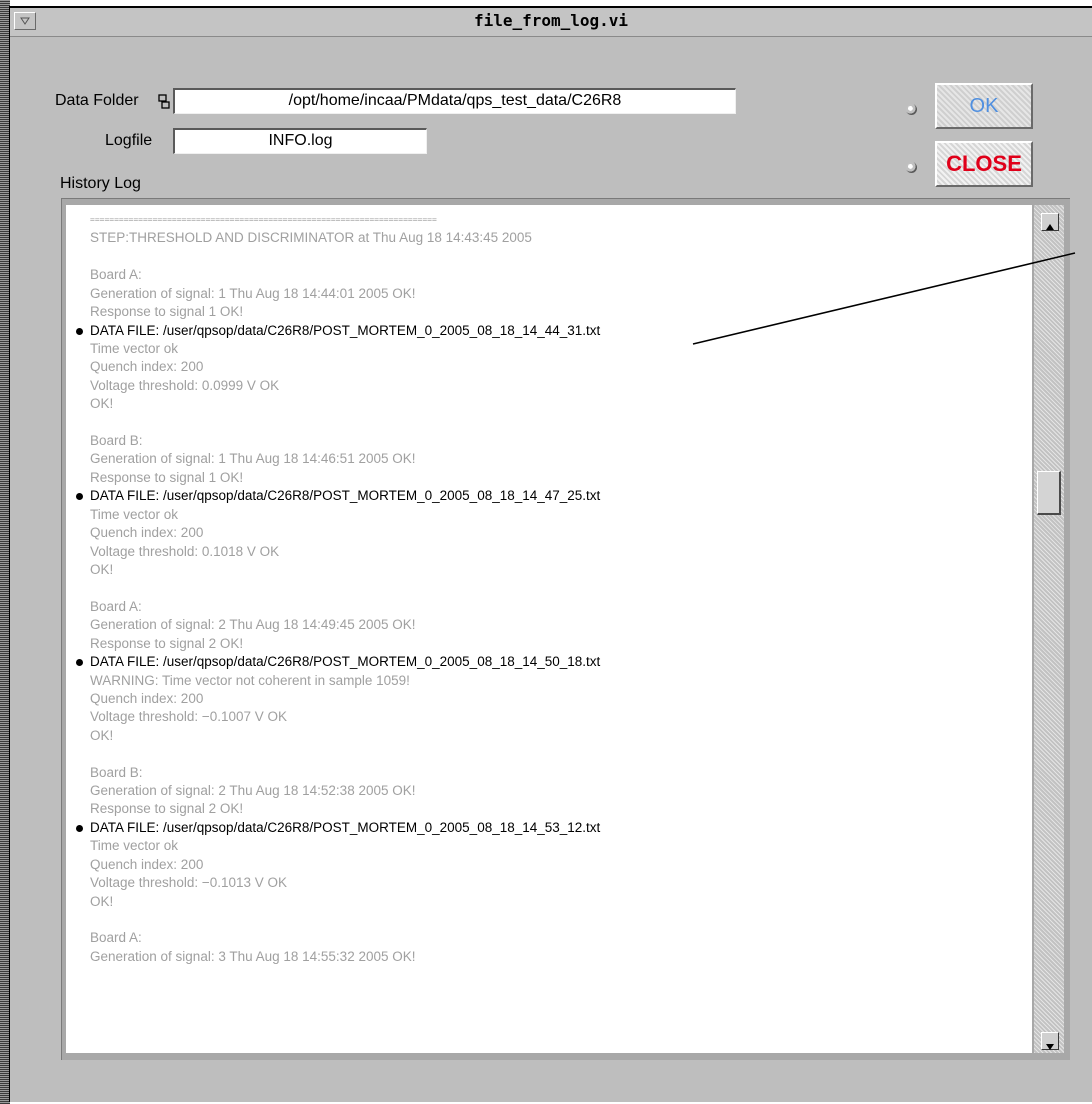  What do you see at coordinates (189, 883) in the screenshot?
I see `log-line: Voltage threshold: −0.1013 V OK` at bounding box center [189, 883].